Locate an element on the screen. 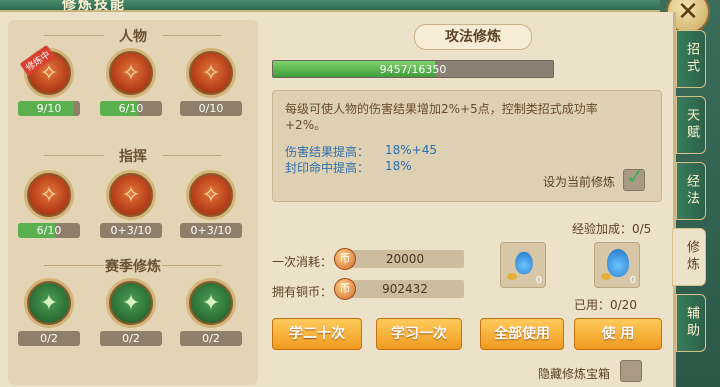 This screenshot has height=387, width=720. item-slot-small-potion: 0 is located at coordinates (523, 265).